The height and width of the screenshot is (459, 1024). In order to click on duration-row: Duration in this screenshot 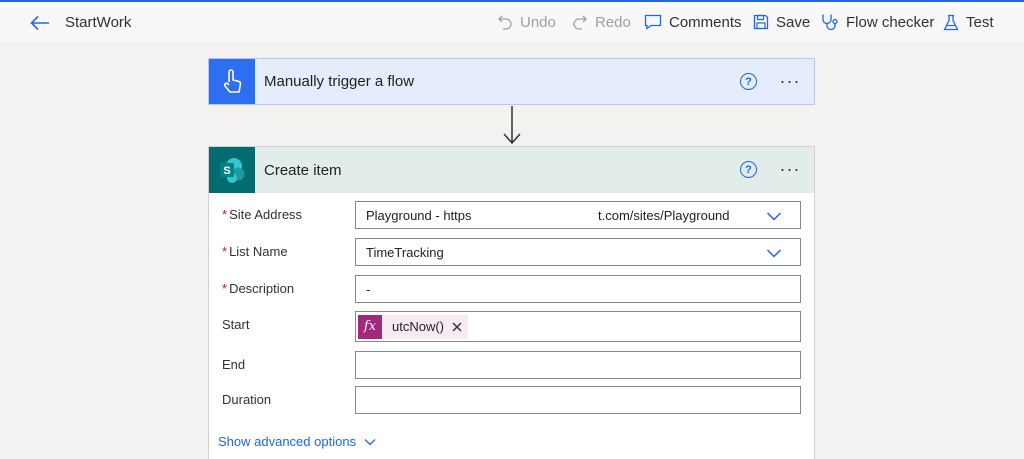, I will do `click(511, 401)`.